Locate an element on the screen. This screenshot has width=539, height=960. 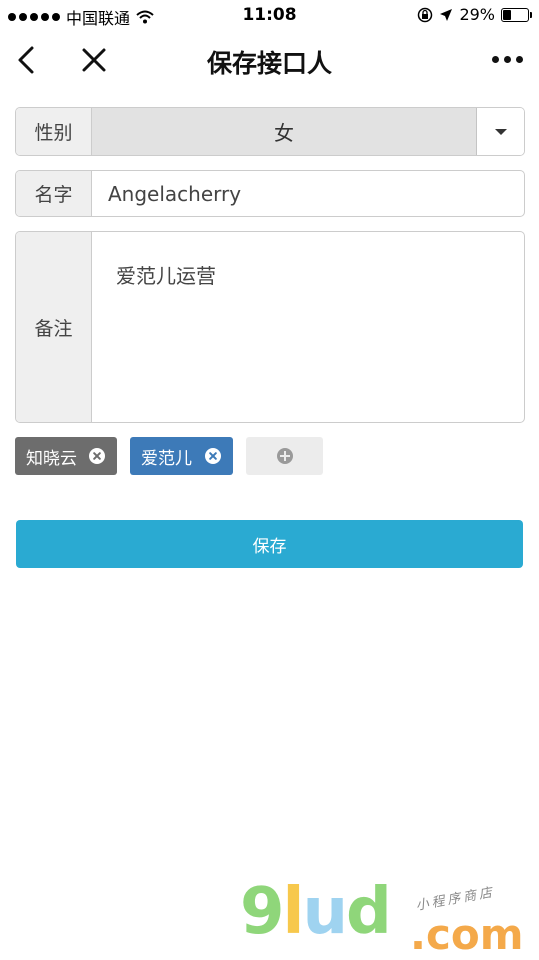
battery-icon is located at coordinates (516, 14).